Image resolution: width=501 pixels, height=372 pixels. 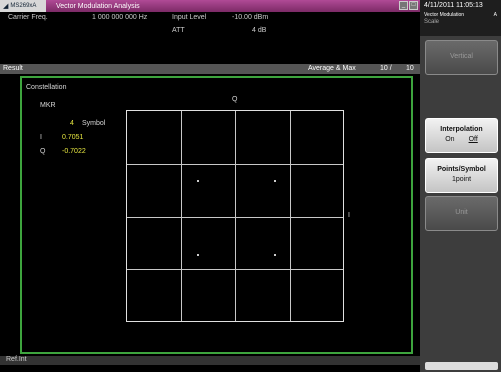 I want to click on carrier-freq-value: 1 000 000 000 Hz, so click(x=120, y=17).